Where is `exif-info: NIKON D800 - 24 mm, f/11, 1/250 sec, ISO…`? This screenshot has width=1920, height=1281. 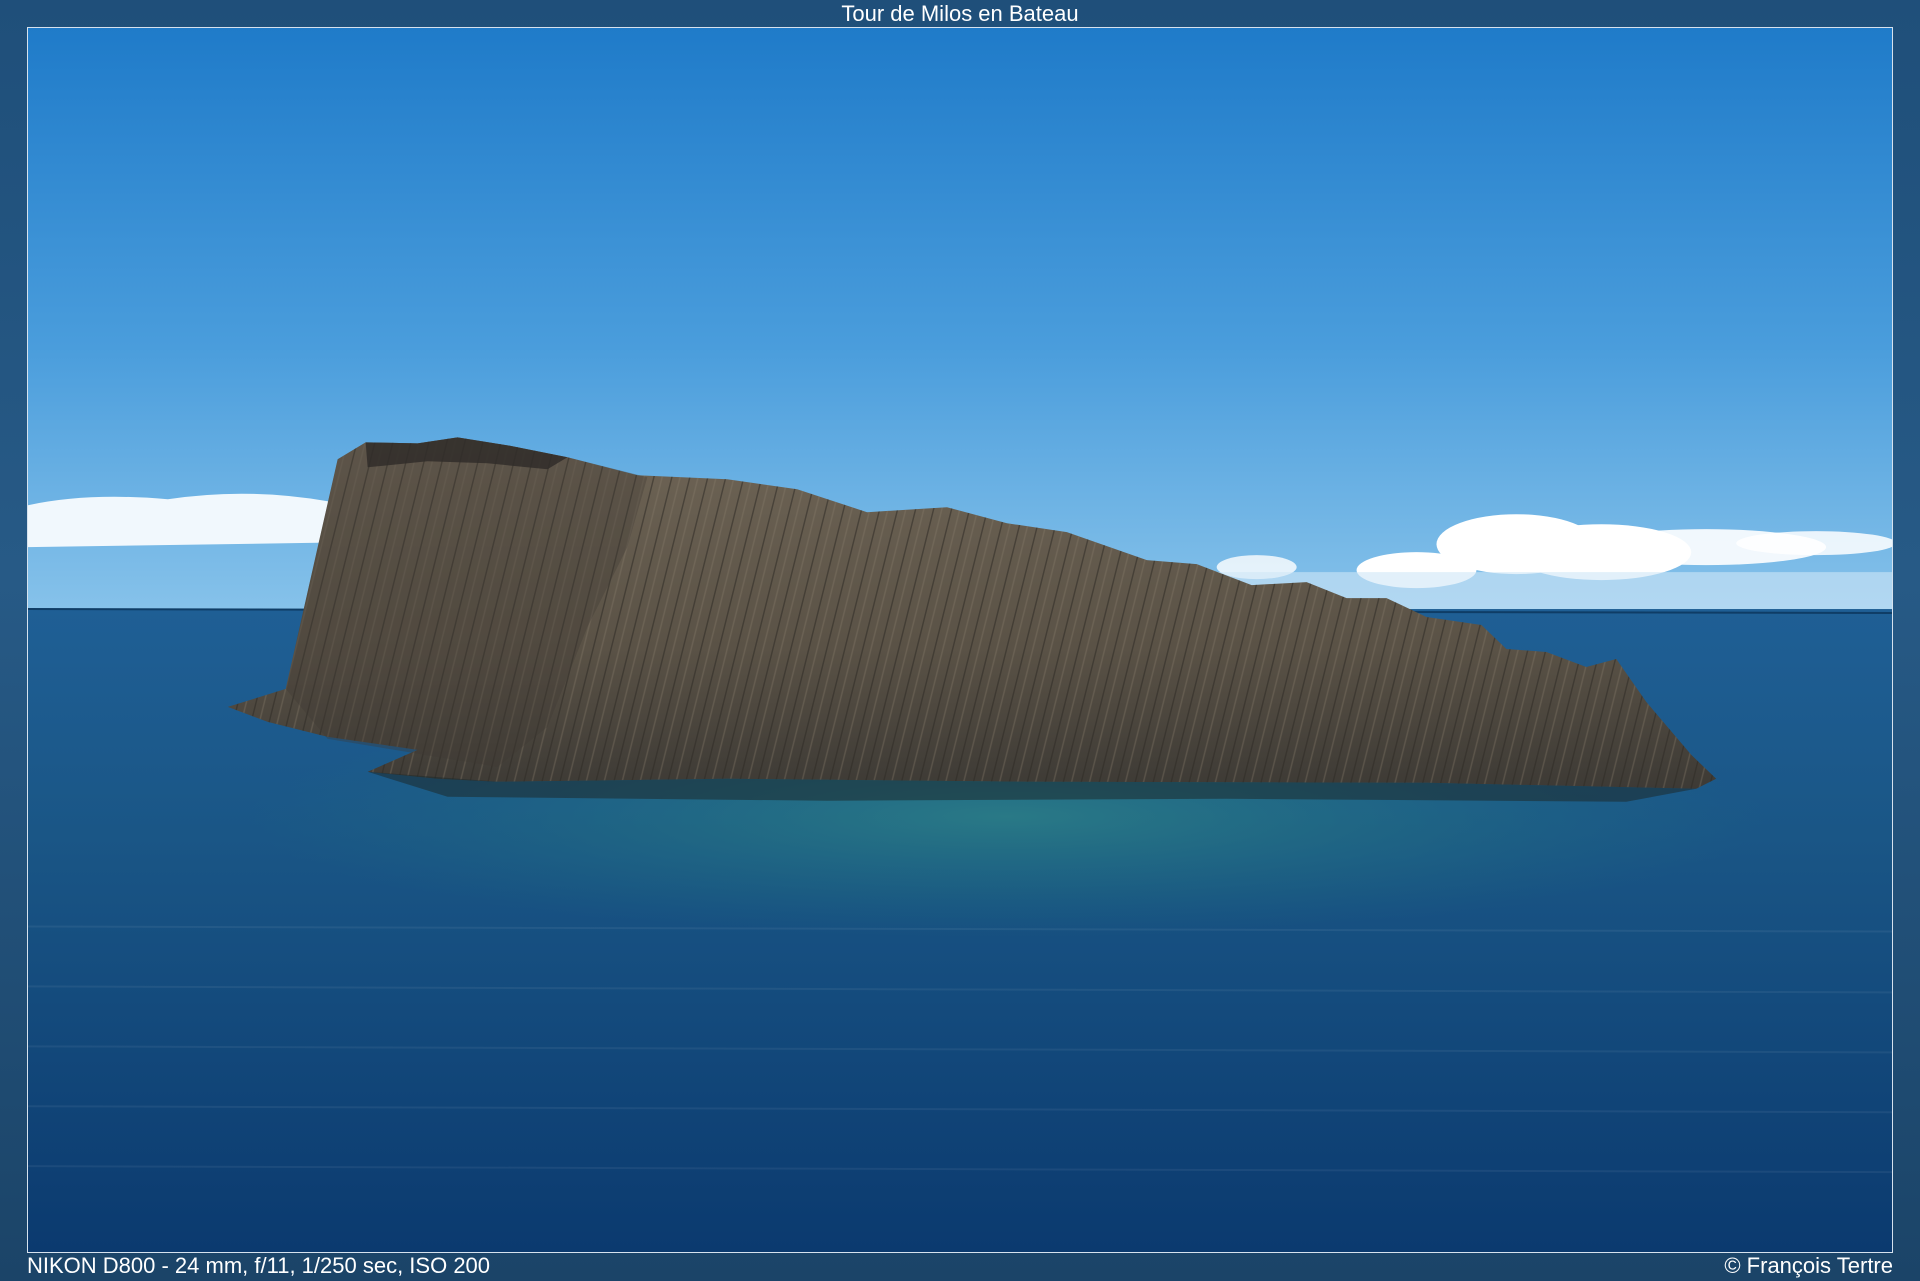
exif-info: NIKON D800 - 24 mm, f/11, 1/250 sec, ISO… is located at coordinates (259, 1265).